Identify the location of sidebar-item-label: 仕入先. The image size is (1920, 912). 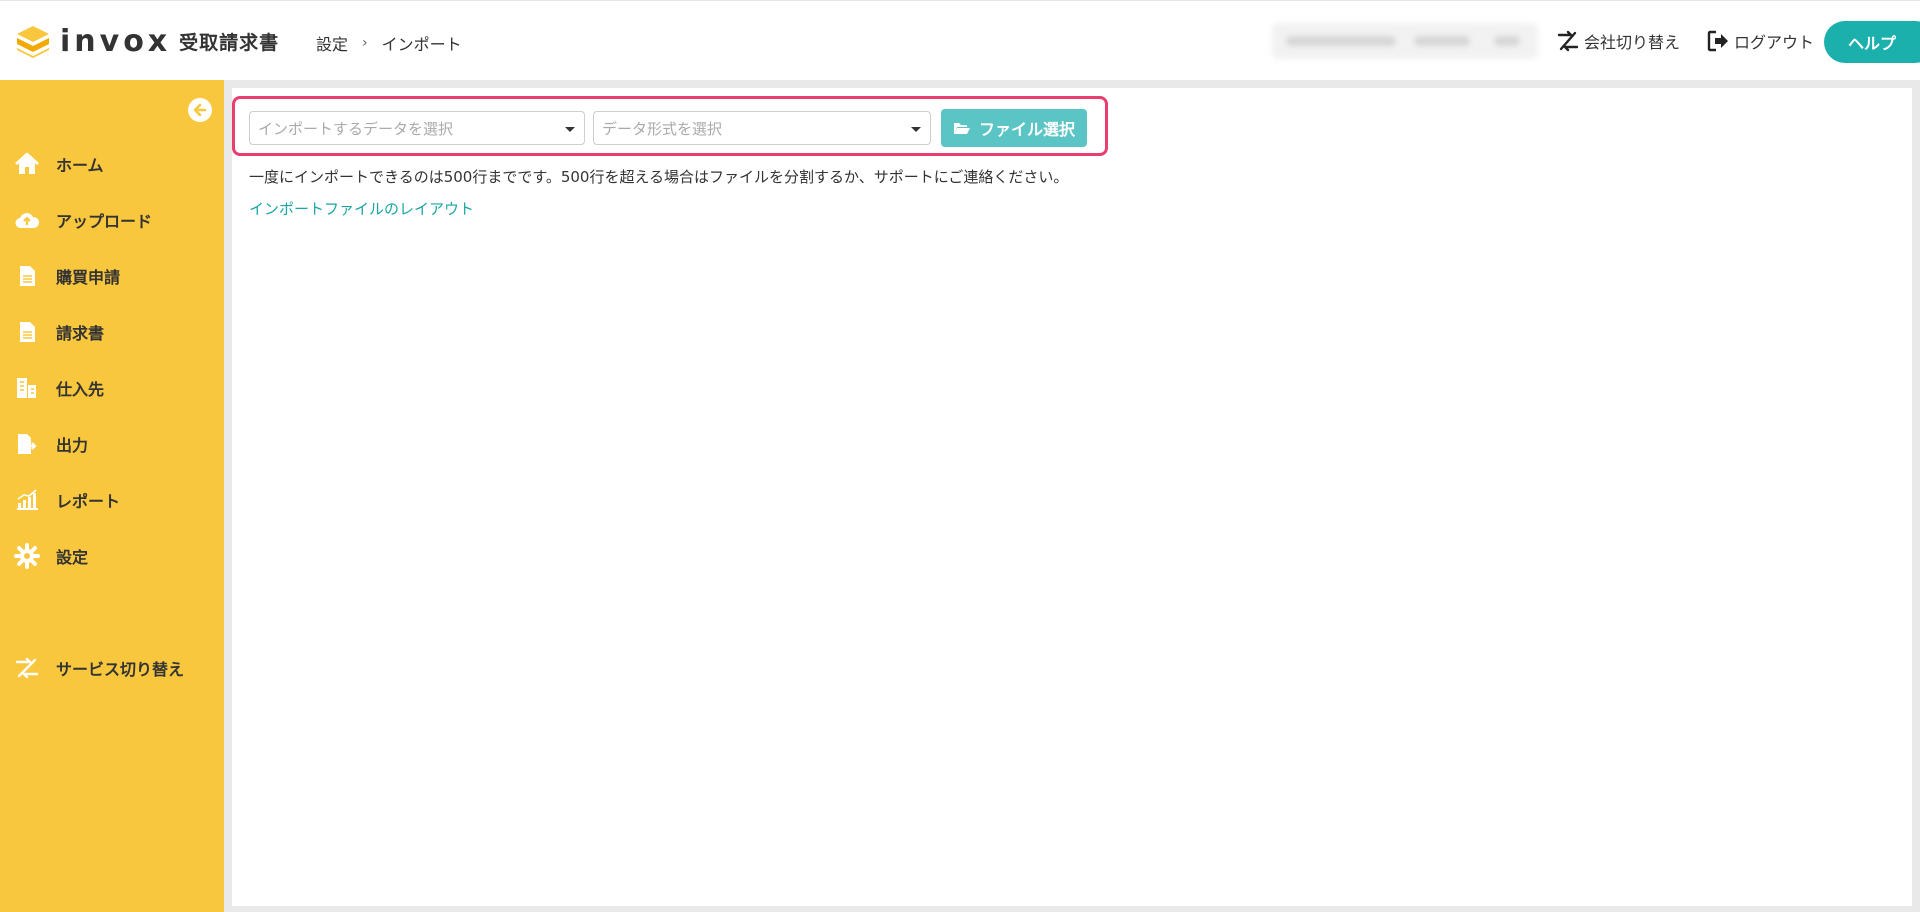
(80, 389).